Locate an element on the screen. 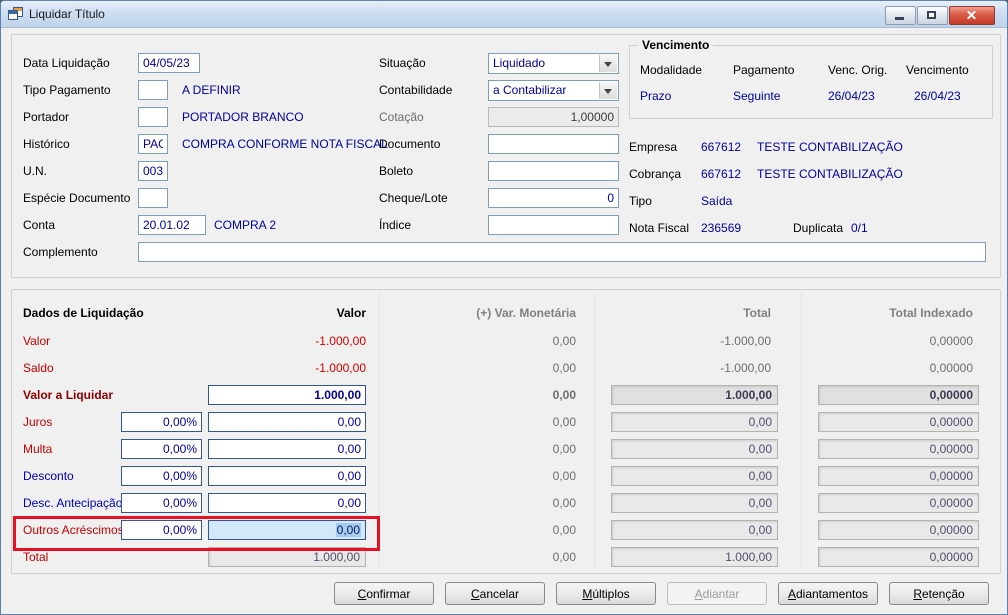 The image size is (1008, 615). historico-desc: COMPRA CONFORME NOTA FISCAL is located at coordinates (285, 144).